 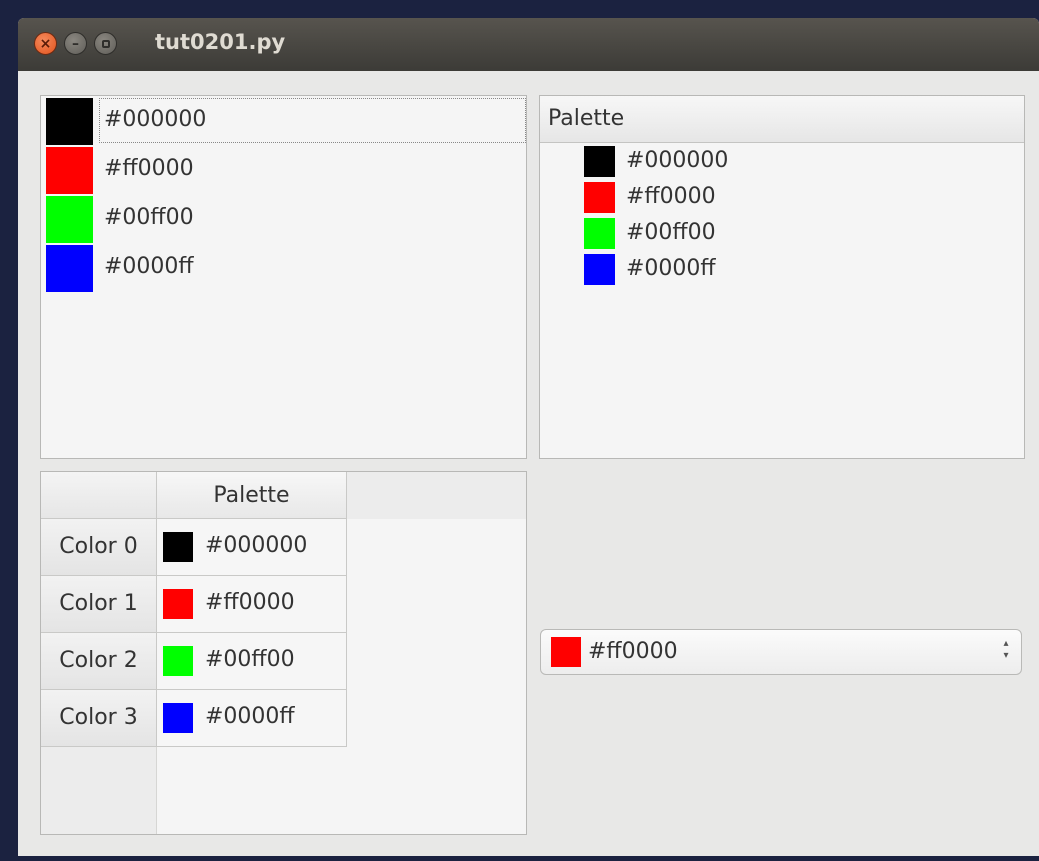 What do you see at coordinates (782, 119) in the screenshot?
I see `tree-header: Palette` at bounding box center [782, 119].